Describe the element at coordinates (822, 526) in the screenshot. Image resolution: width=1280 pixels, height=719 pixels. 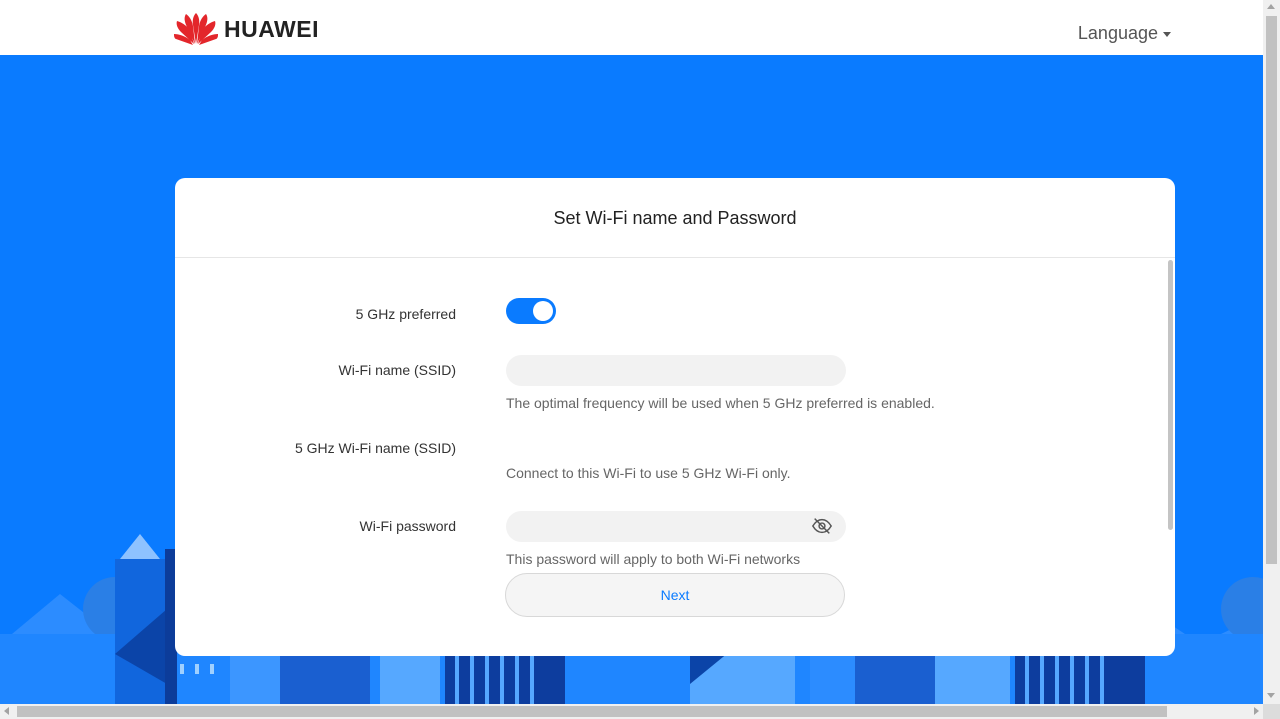
I see `eye-slash-icon` at that location.